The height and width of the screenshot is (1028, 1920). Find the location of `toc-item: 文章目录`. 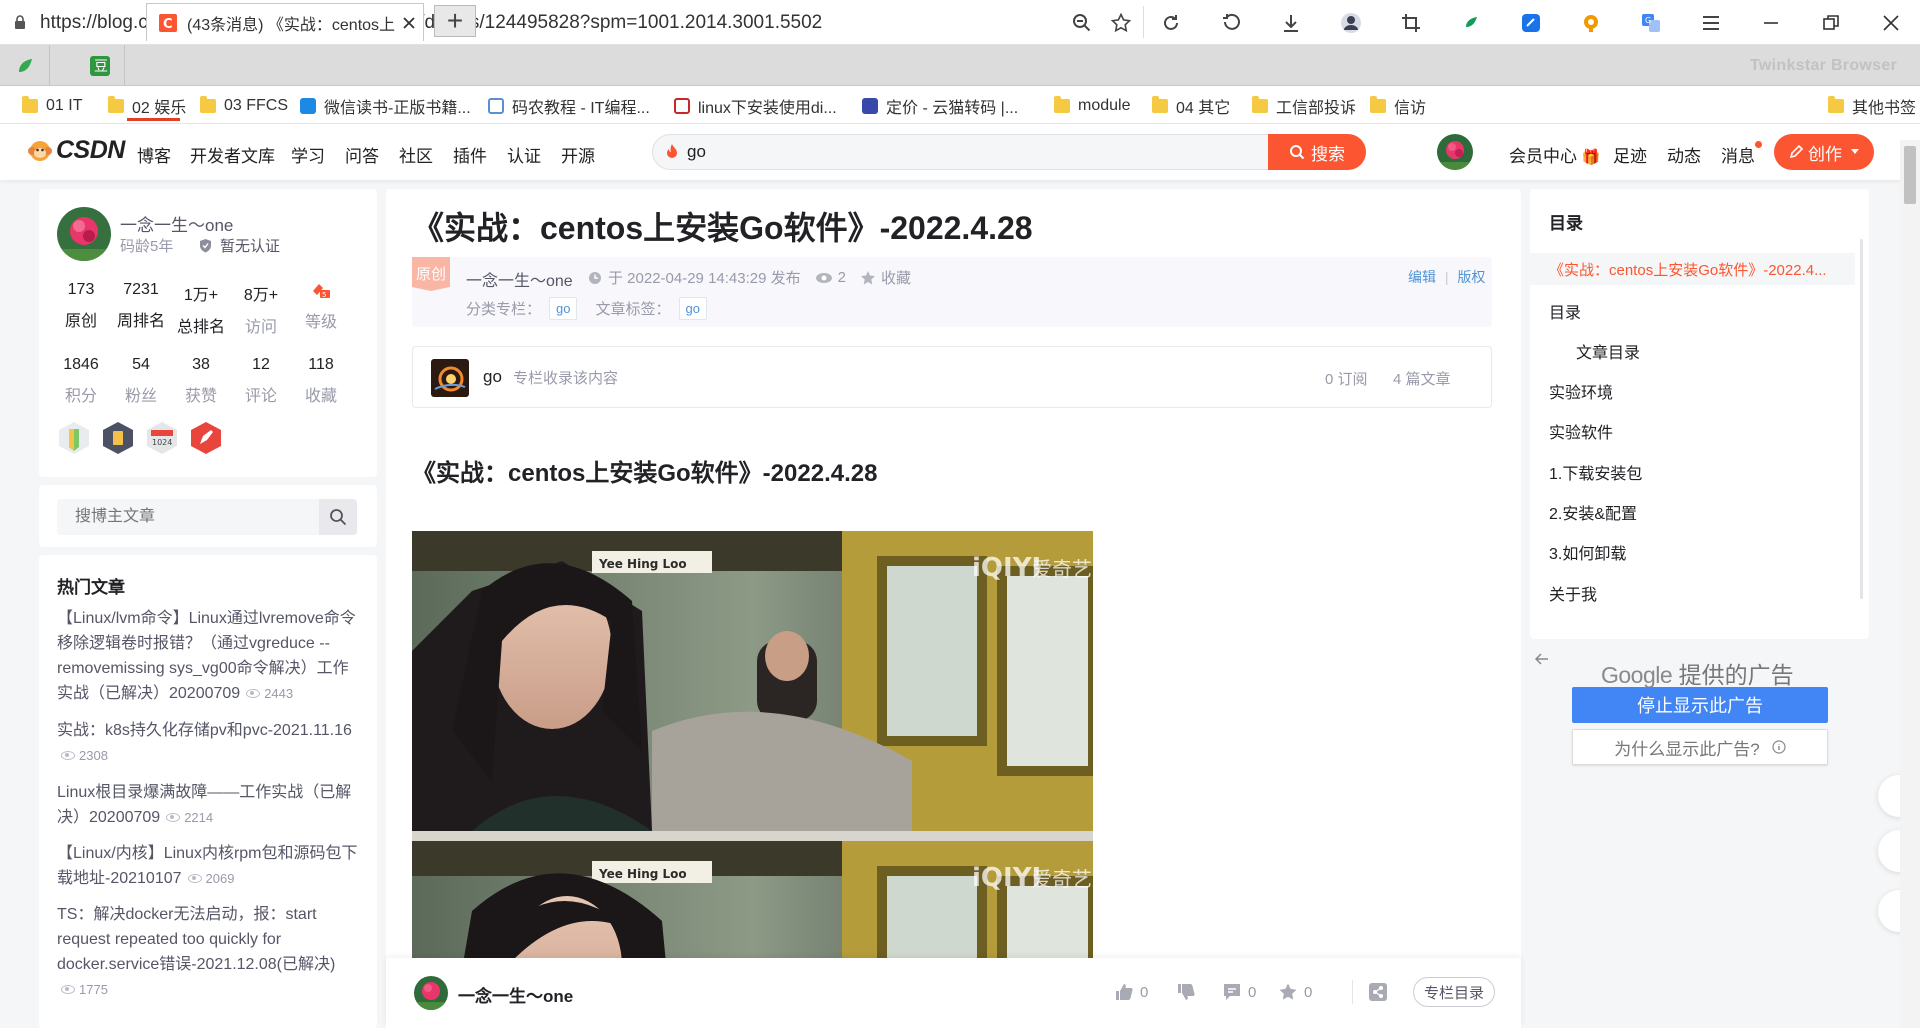

toc-item: 文章目录 is located at coordinates (1608, 351).